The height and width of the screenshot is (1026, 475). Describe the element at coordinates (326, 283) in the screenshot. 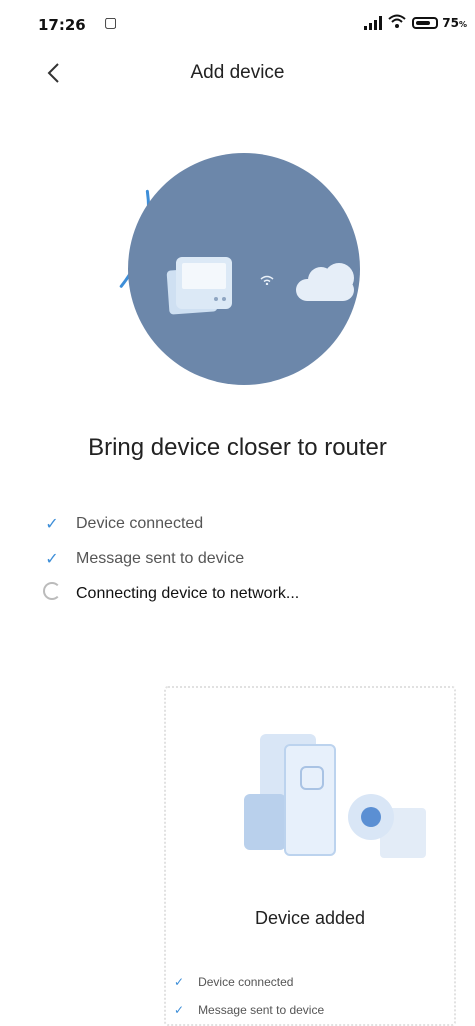

I see `cloud-icon` at that location.